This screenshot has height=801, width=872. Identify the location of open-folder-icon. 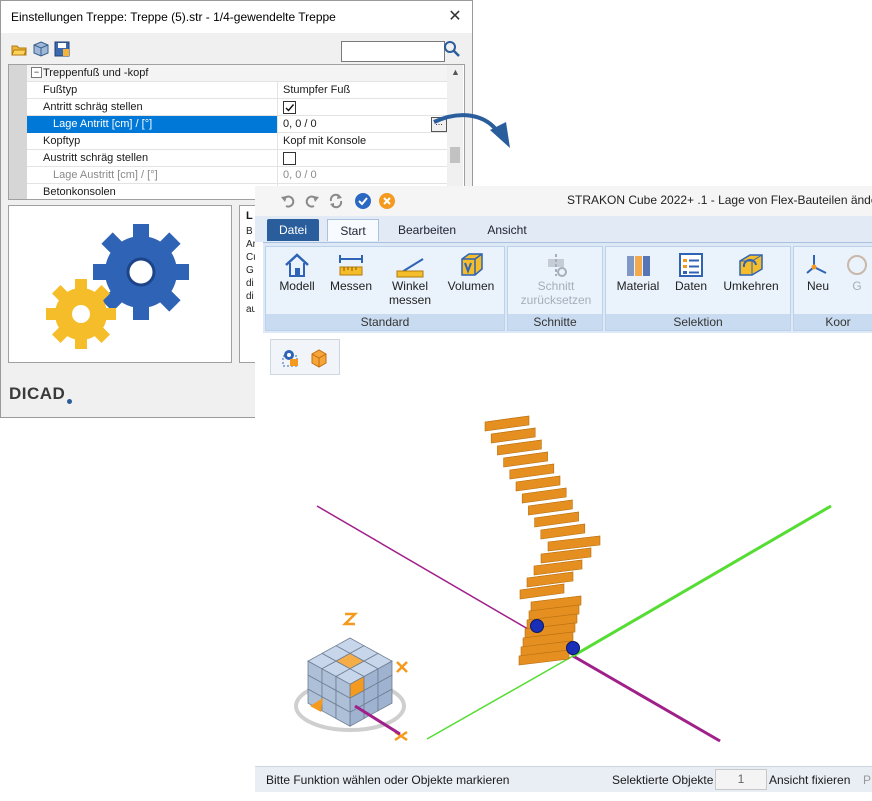
(19, 49).